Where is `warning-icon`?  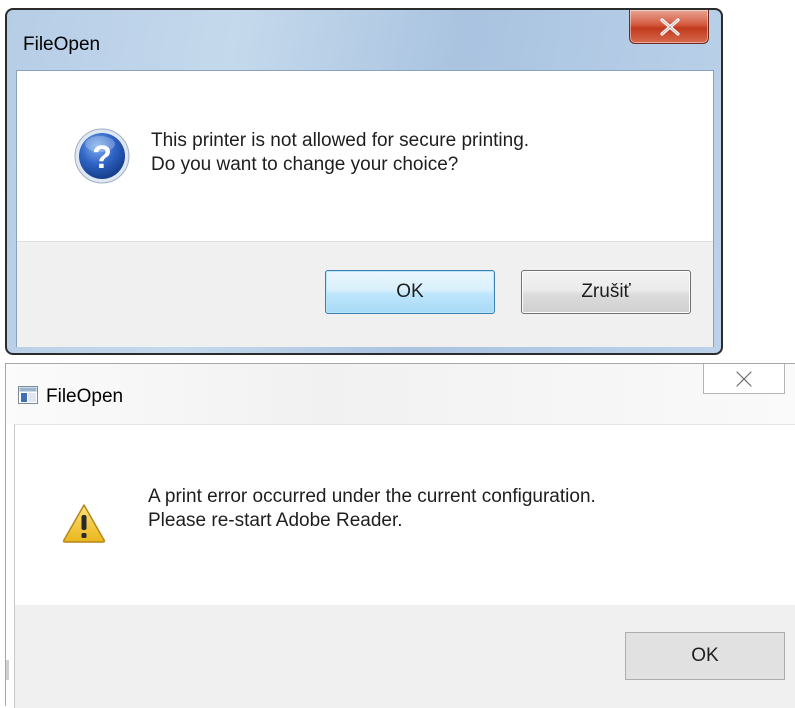 warning-icon is located at coordinates (84, 525).